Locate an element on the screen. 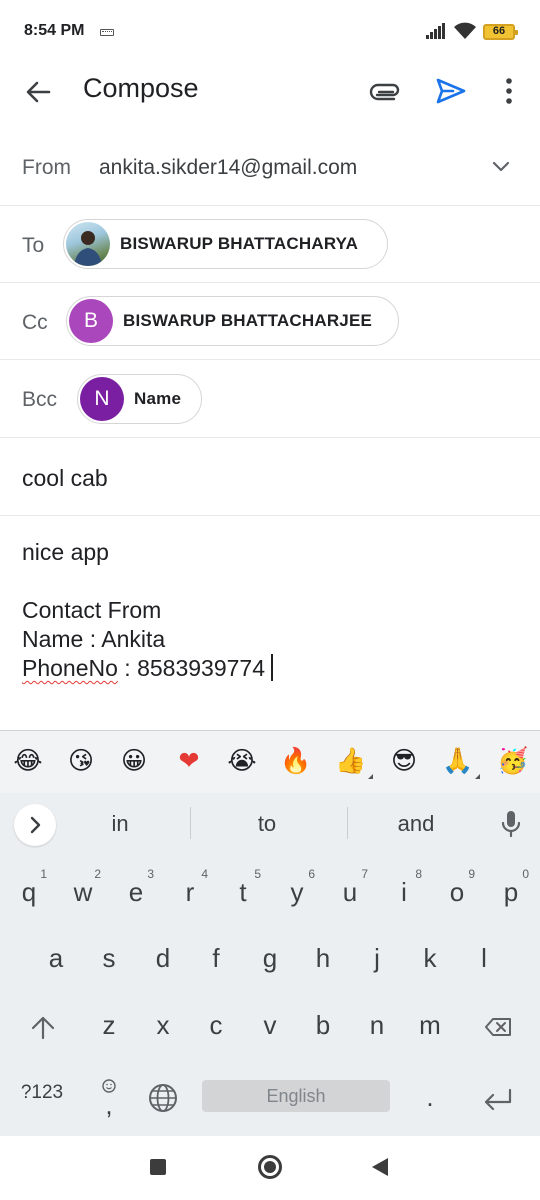  shift-key is located at coordinates (43, 1027).